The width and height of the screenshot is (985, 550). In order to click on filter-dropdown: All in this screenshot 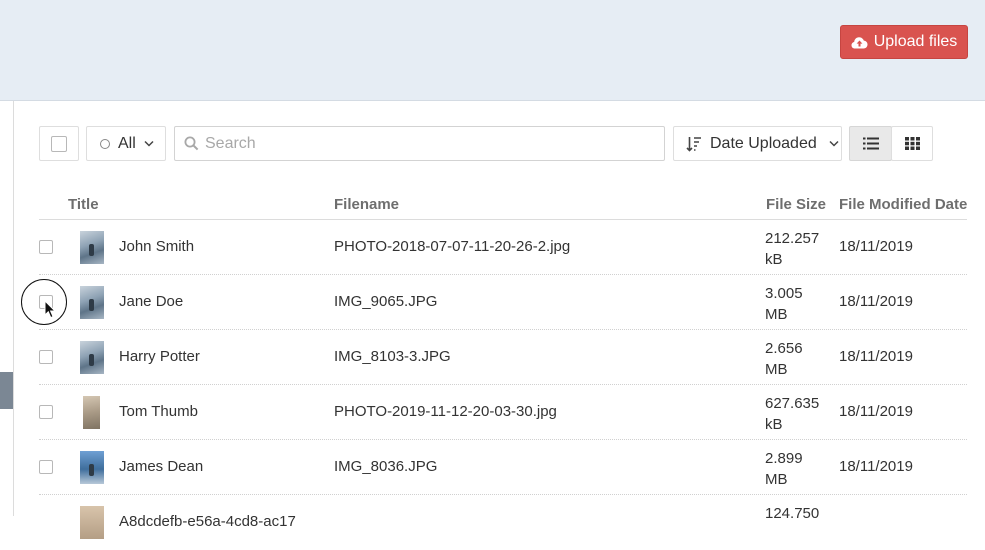, I will do `click(126, 143)`.